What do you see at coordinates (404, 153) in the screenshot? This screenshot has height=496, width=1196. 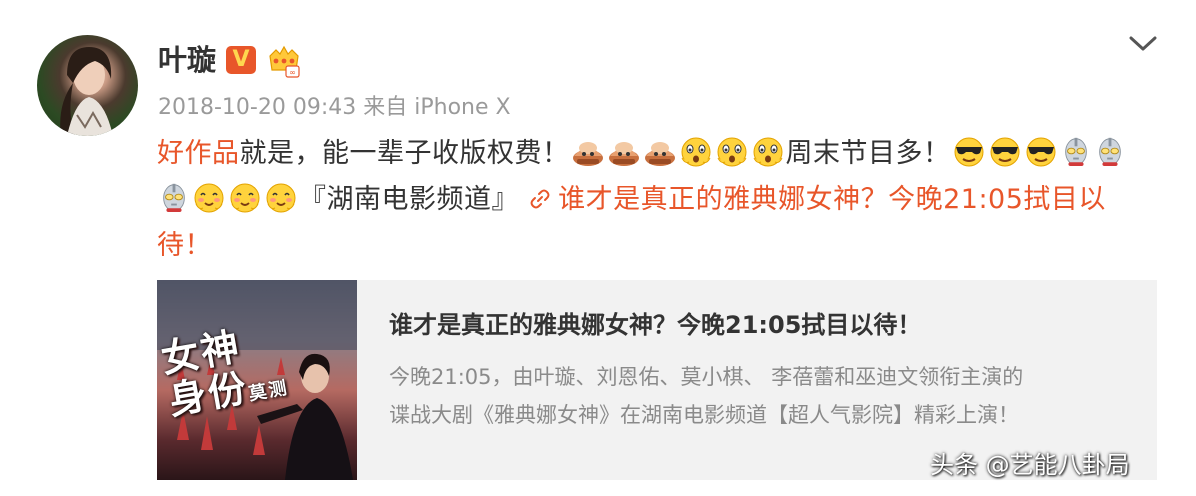 I see `post-text-part1: 就是，能一辈子收版权费！` at bounding box center [404, 153].